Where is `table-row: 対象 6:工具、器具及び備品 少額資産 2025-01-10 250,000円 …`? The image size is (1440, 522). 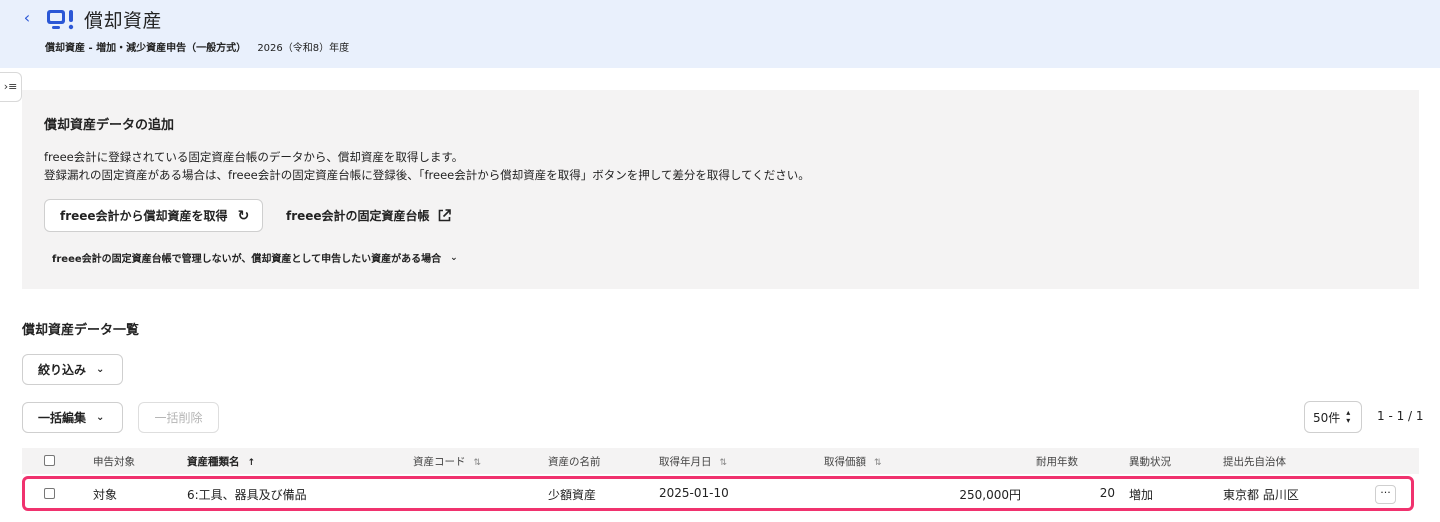 table-row: 対象 6:工具、器具及び備品 少額資産 2025-01-10 250,000円 … is located at coordinates (718, 493).